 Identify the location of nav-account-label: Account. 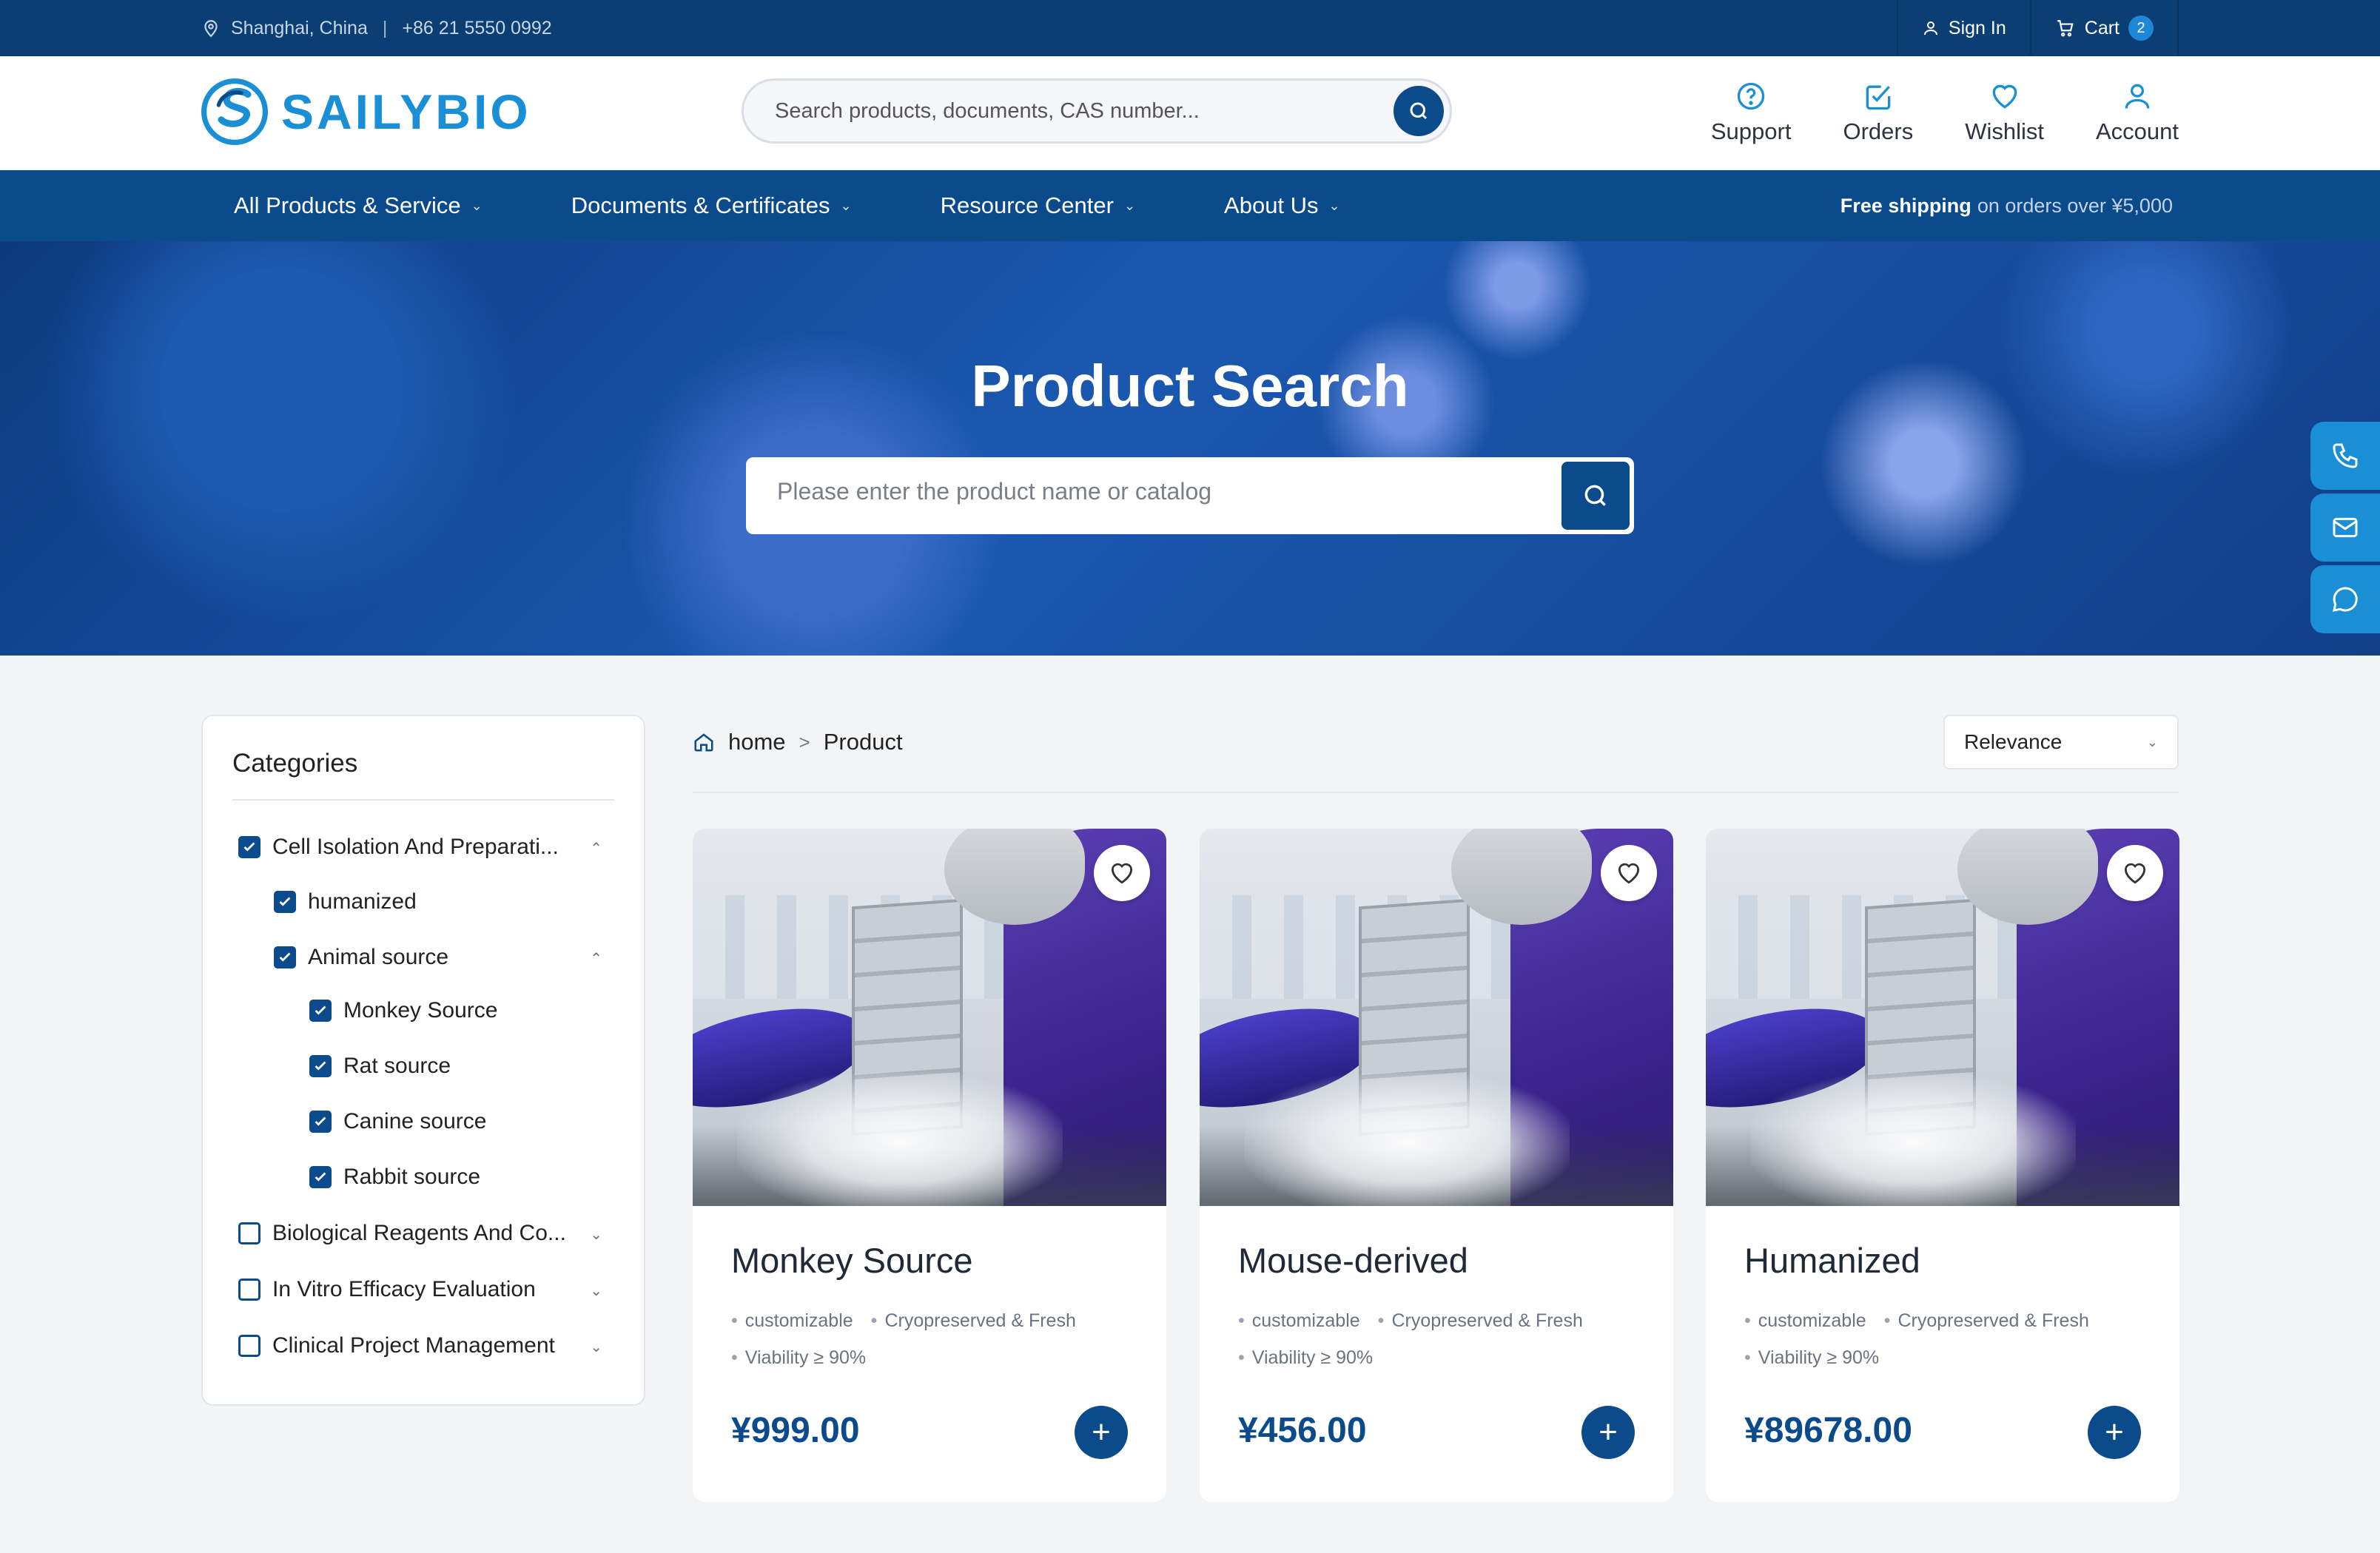
(2137, 131).